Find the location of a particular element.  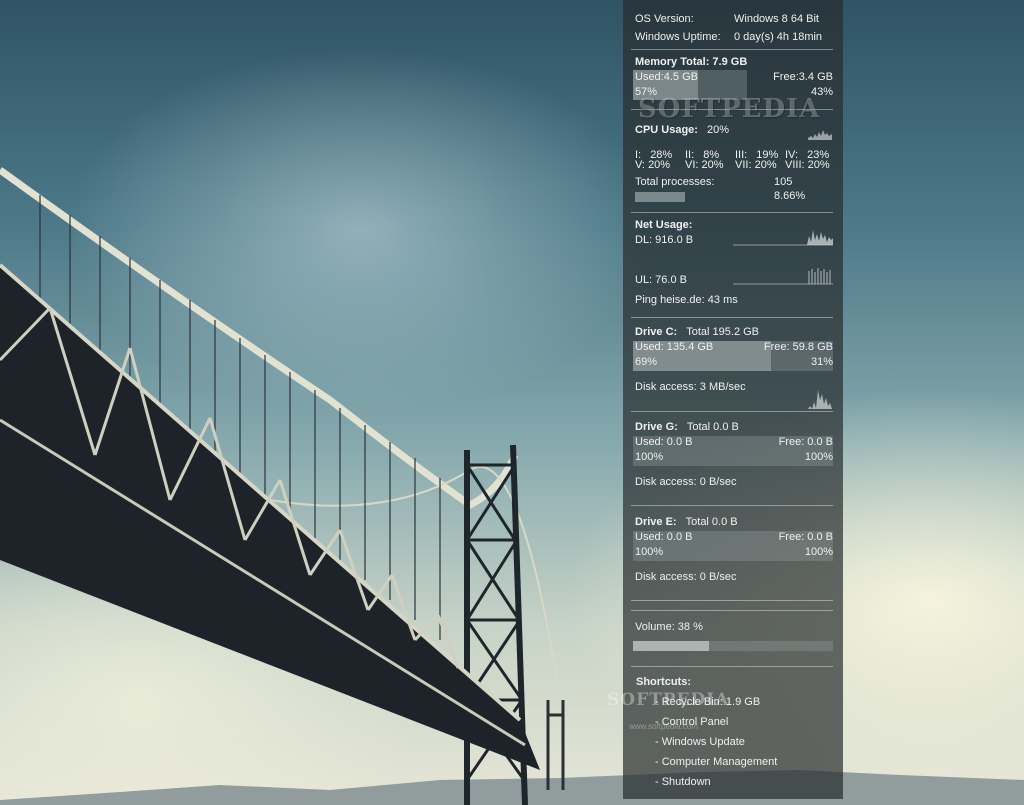

uptime-value: 0 day(s) 4h 18min is located at coordinates (778, 37).